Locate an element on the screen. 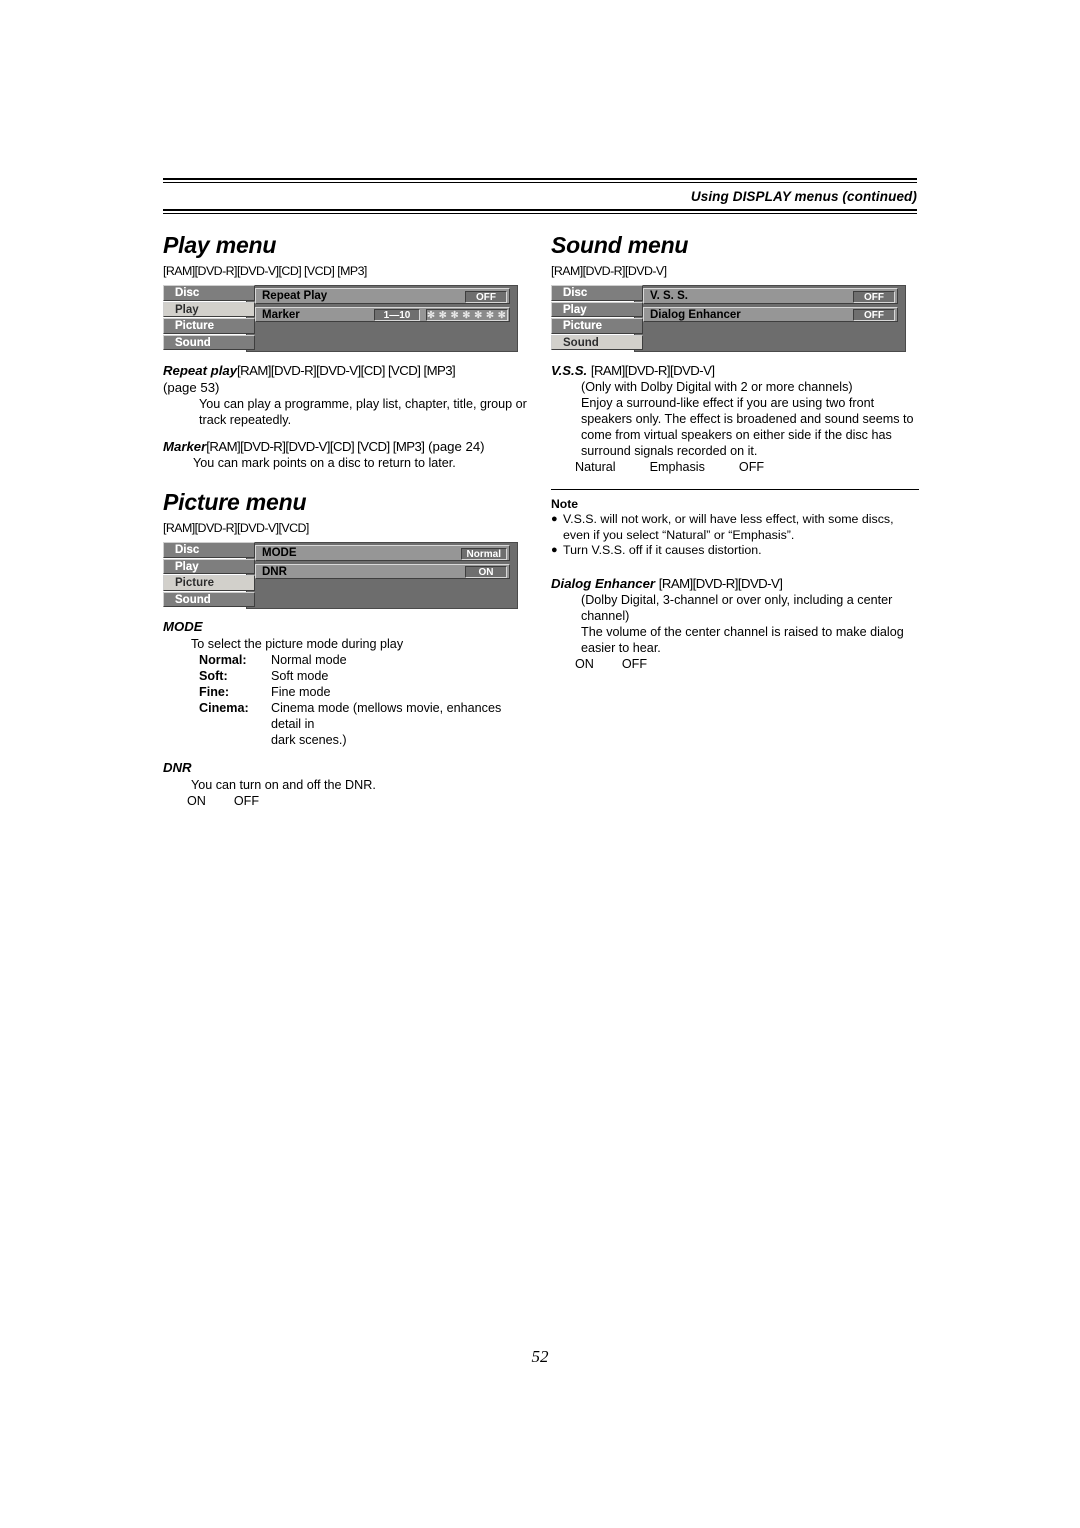 This screenshot has width=1080, height=1528. entry-page-ref: (page 53) is located at coordinates (191, 387).